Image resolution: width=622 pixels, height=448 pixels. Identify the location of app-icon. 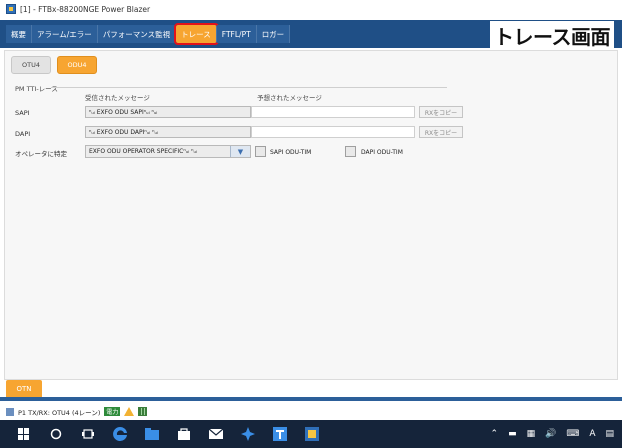
(11, 9).